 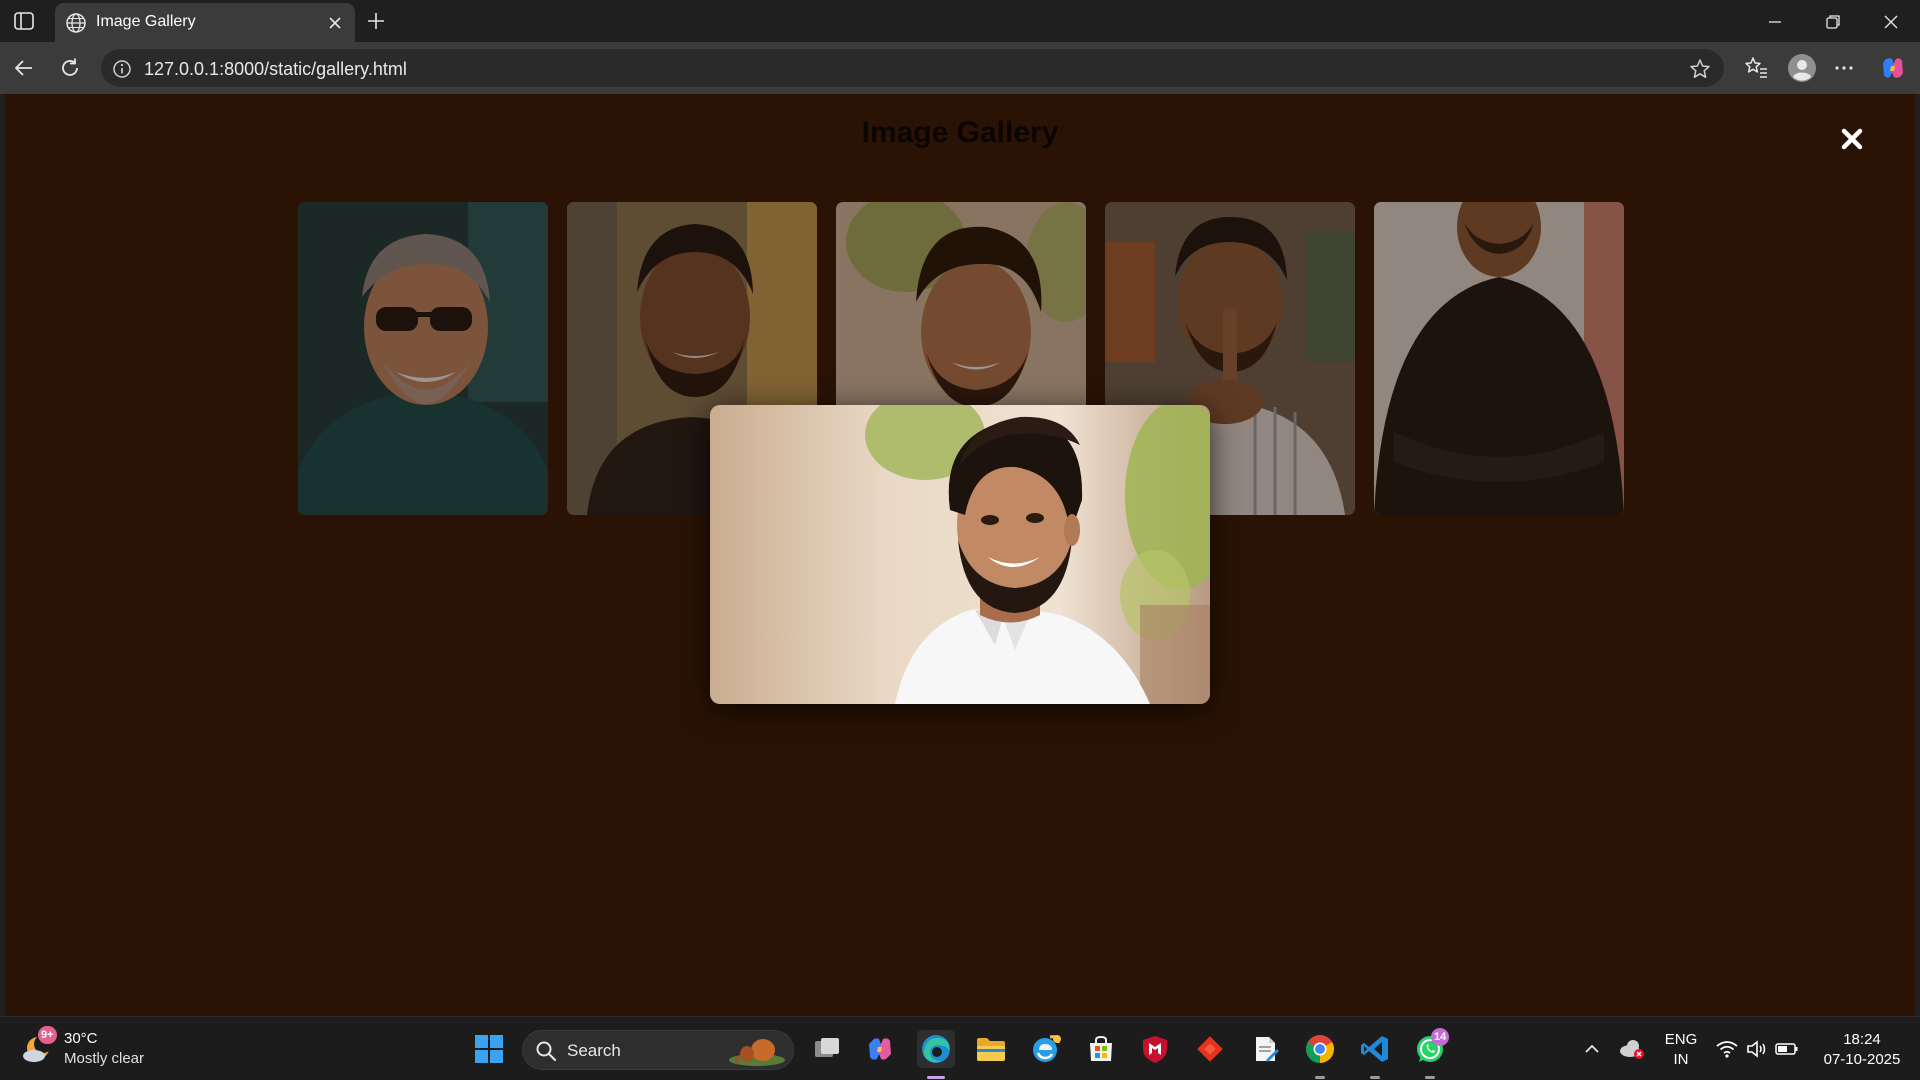 What do you see at coordinates (24, 21) in the screenshot?
I see `sidebar-toggle-icon` at bounding box center [24, 21].